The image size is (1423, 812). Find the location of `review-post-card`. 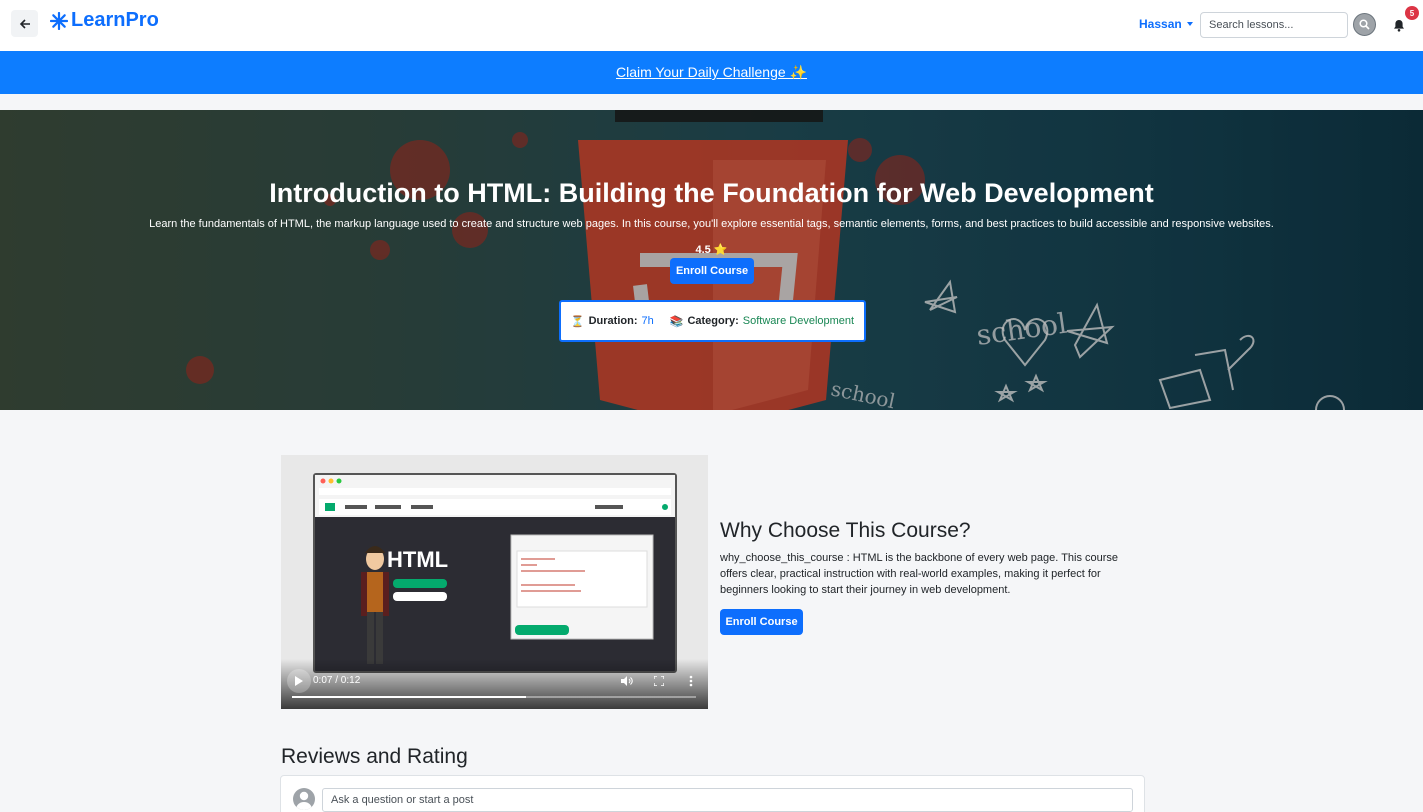

review-post-card is located at coordinates (712, 793).